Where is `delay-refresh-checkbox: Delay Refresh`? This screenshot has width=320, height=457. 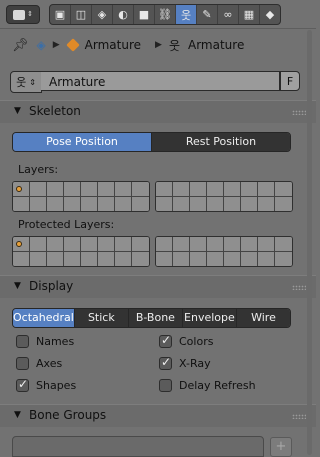
delay-refresh-checkbox: Delay Refresh is located at coordinates (207, 385).